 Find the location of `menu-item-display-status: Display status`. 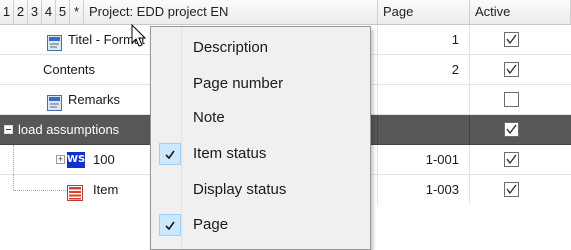

menu-item-display-status: Display status is located at coordinates (261, 190).